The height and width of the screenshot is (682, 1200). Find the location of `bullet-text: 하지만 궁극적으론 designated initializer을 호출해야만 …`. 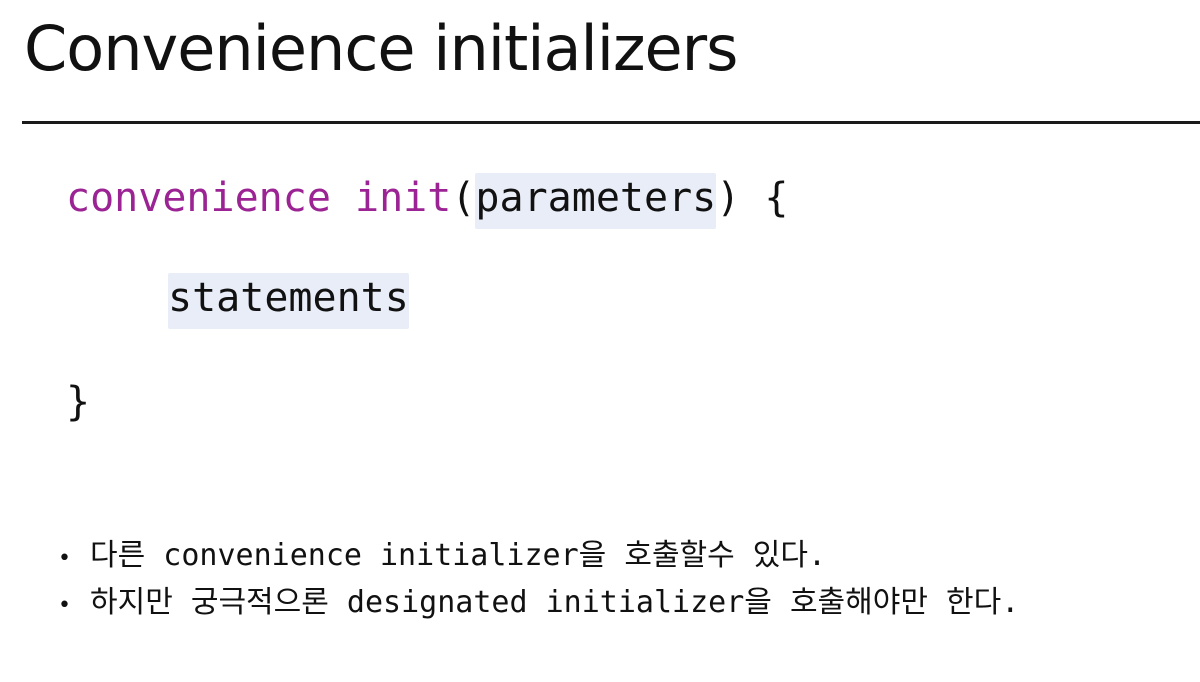

bullet-text: 하지만 궁극적으론 designated initializer을 호출해야만 … is located at coordinates (555, 602).